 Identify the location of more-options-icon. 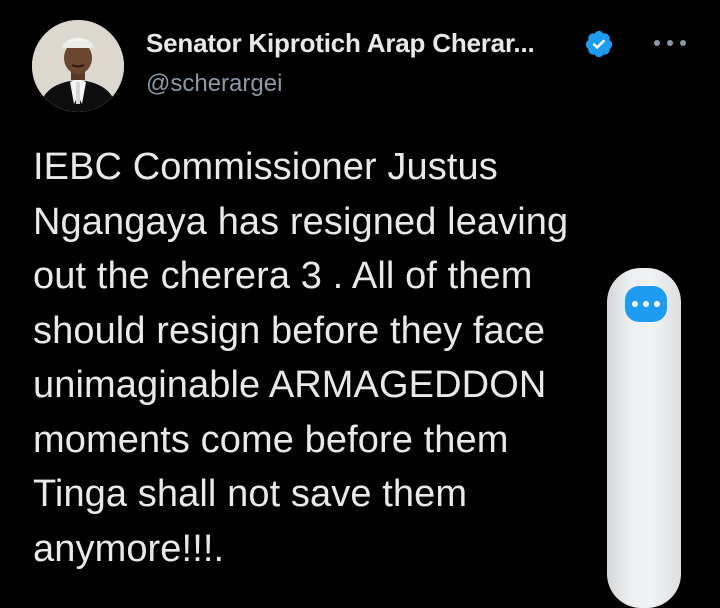
(670, 43).